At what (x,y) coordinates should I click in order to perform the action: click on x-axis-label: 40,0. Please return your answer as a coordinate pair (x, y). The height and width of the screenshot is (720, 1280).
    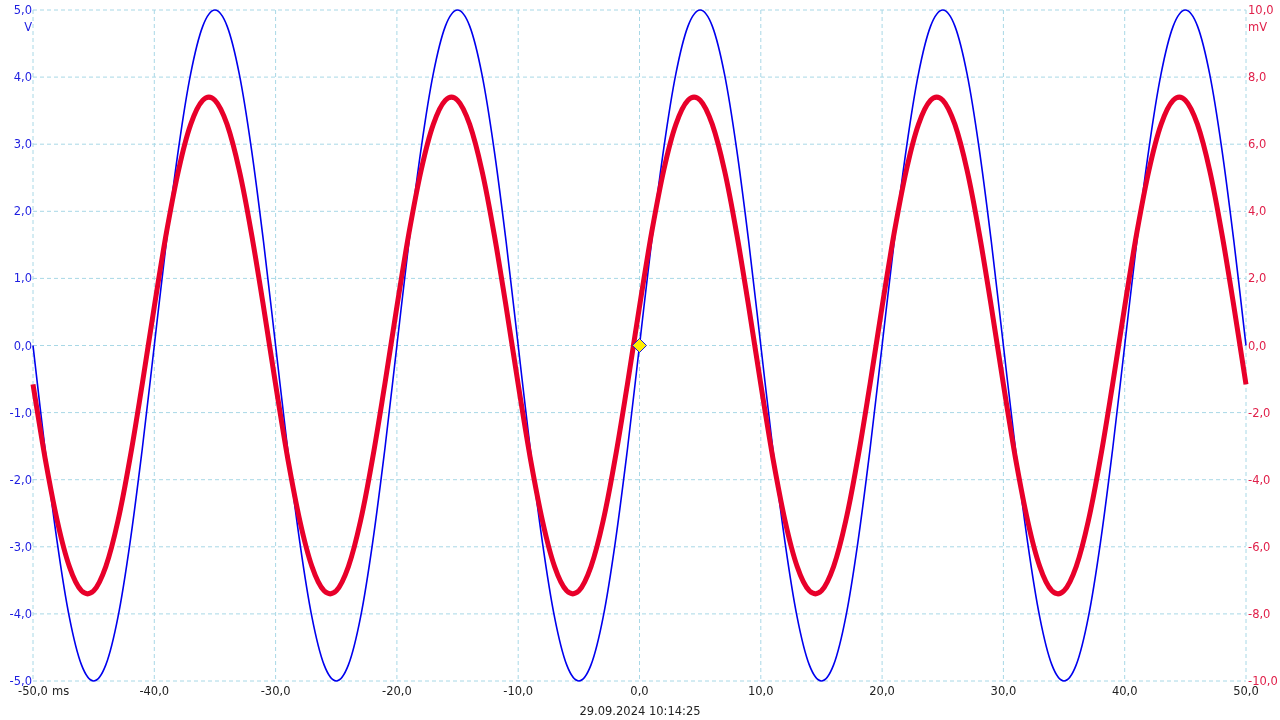
    Looking at the image, I should click on (1124, 691).